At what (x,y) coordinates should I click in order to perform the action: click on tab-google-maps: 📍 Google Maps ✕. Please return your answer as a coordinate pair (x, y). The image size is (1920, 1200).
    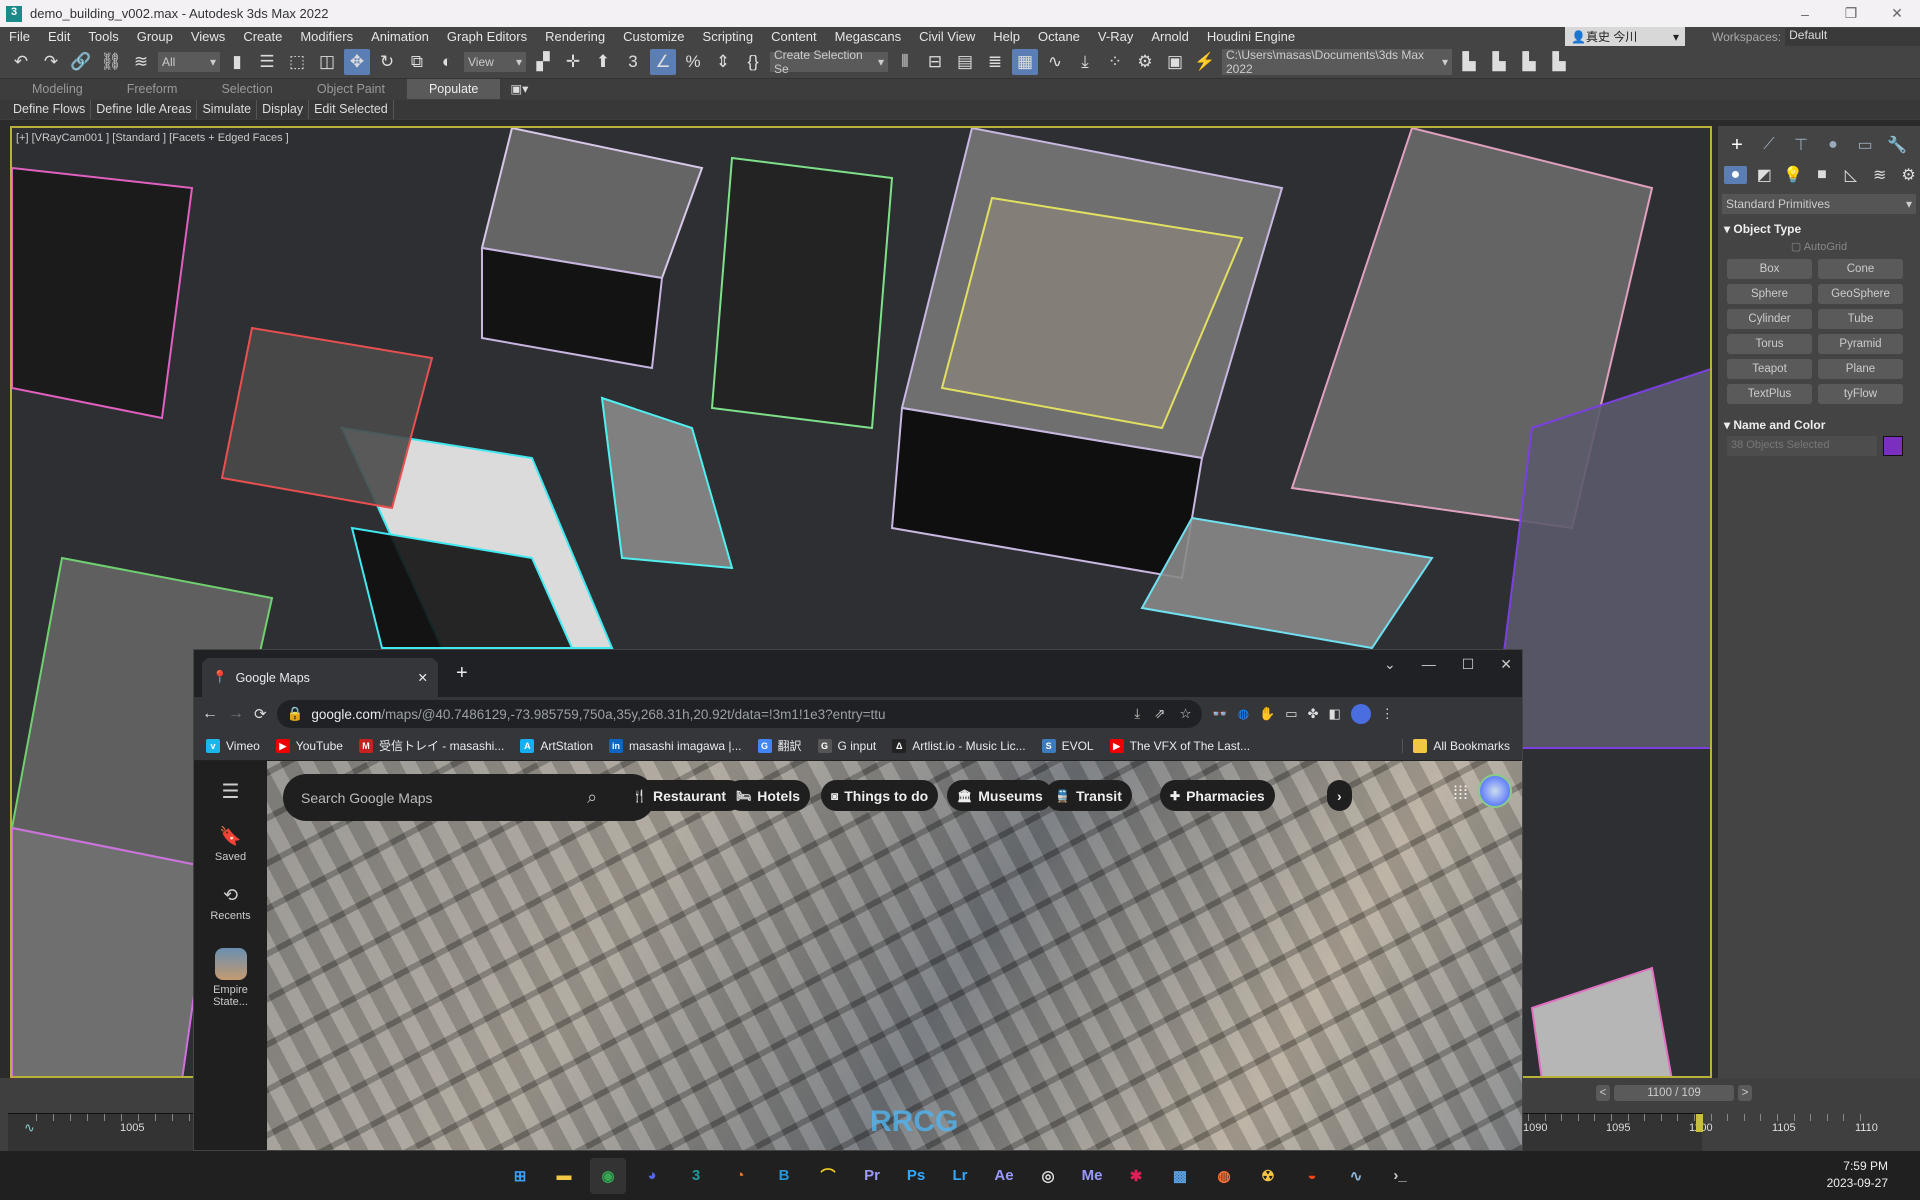
    Looking at the image, I should click on (320, 677).